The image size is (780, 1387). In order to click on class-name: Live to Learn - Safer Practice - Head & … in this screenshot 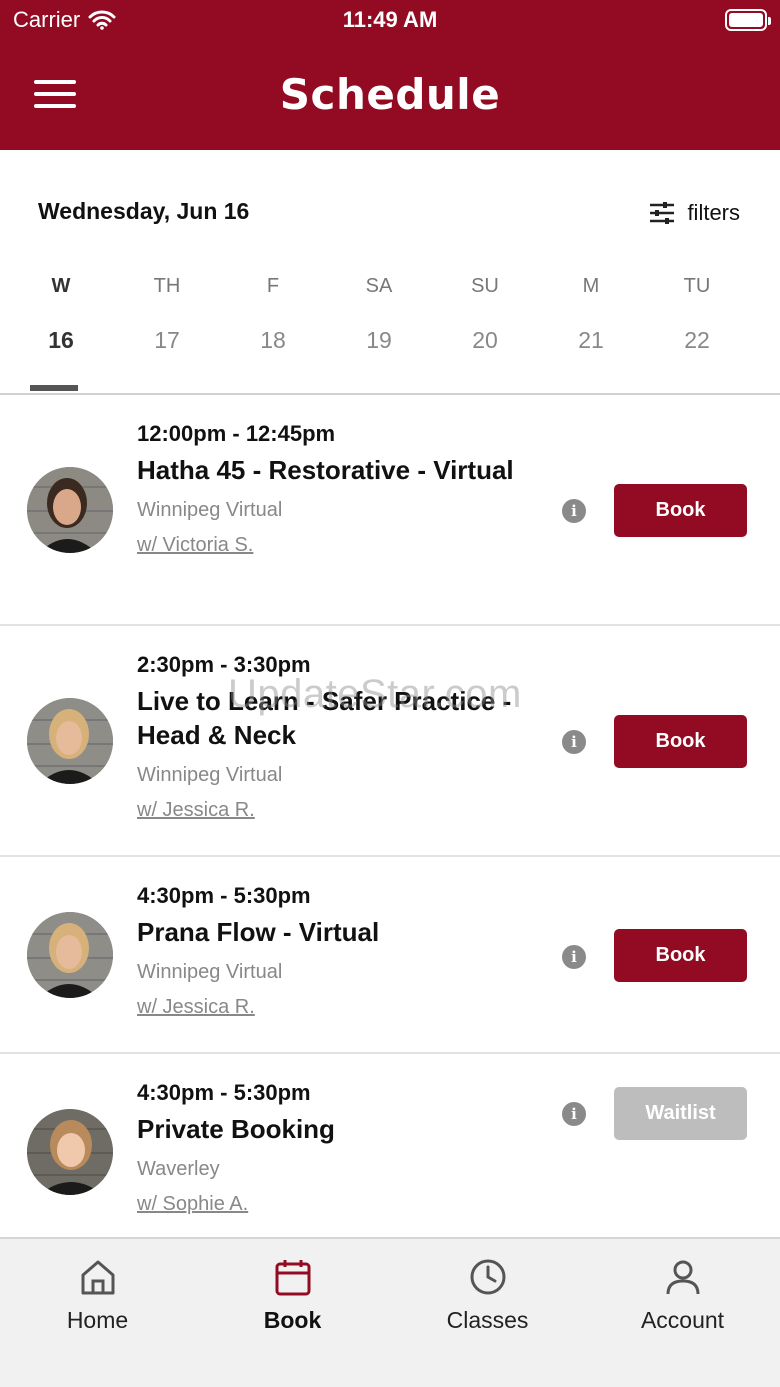, I will do `click(324, 718)`.